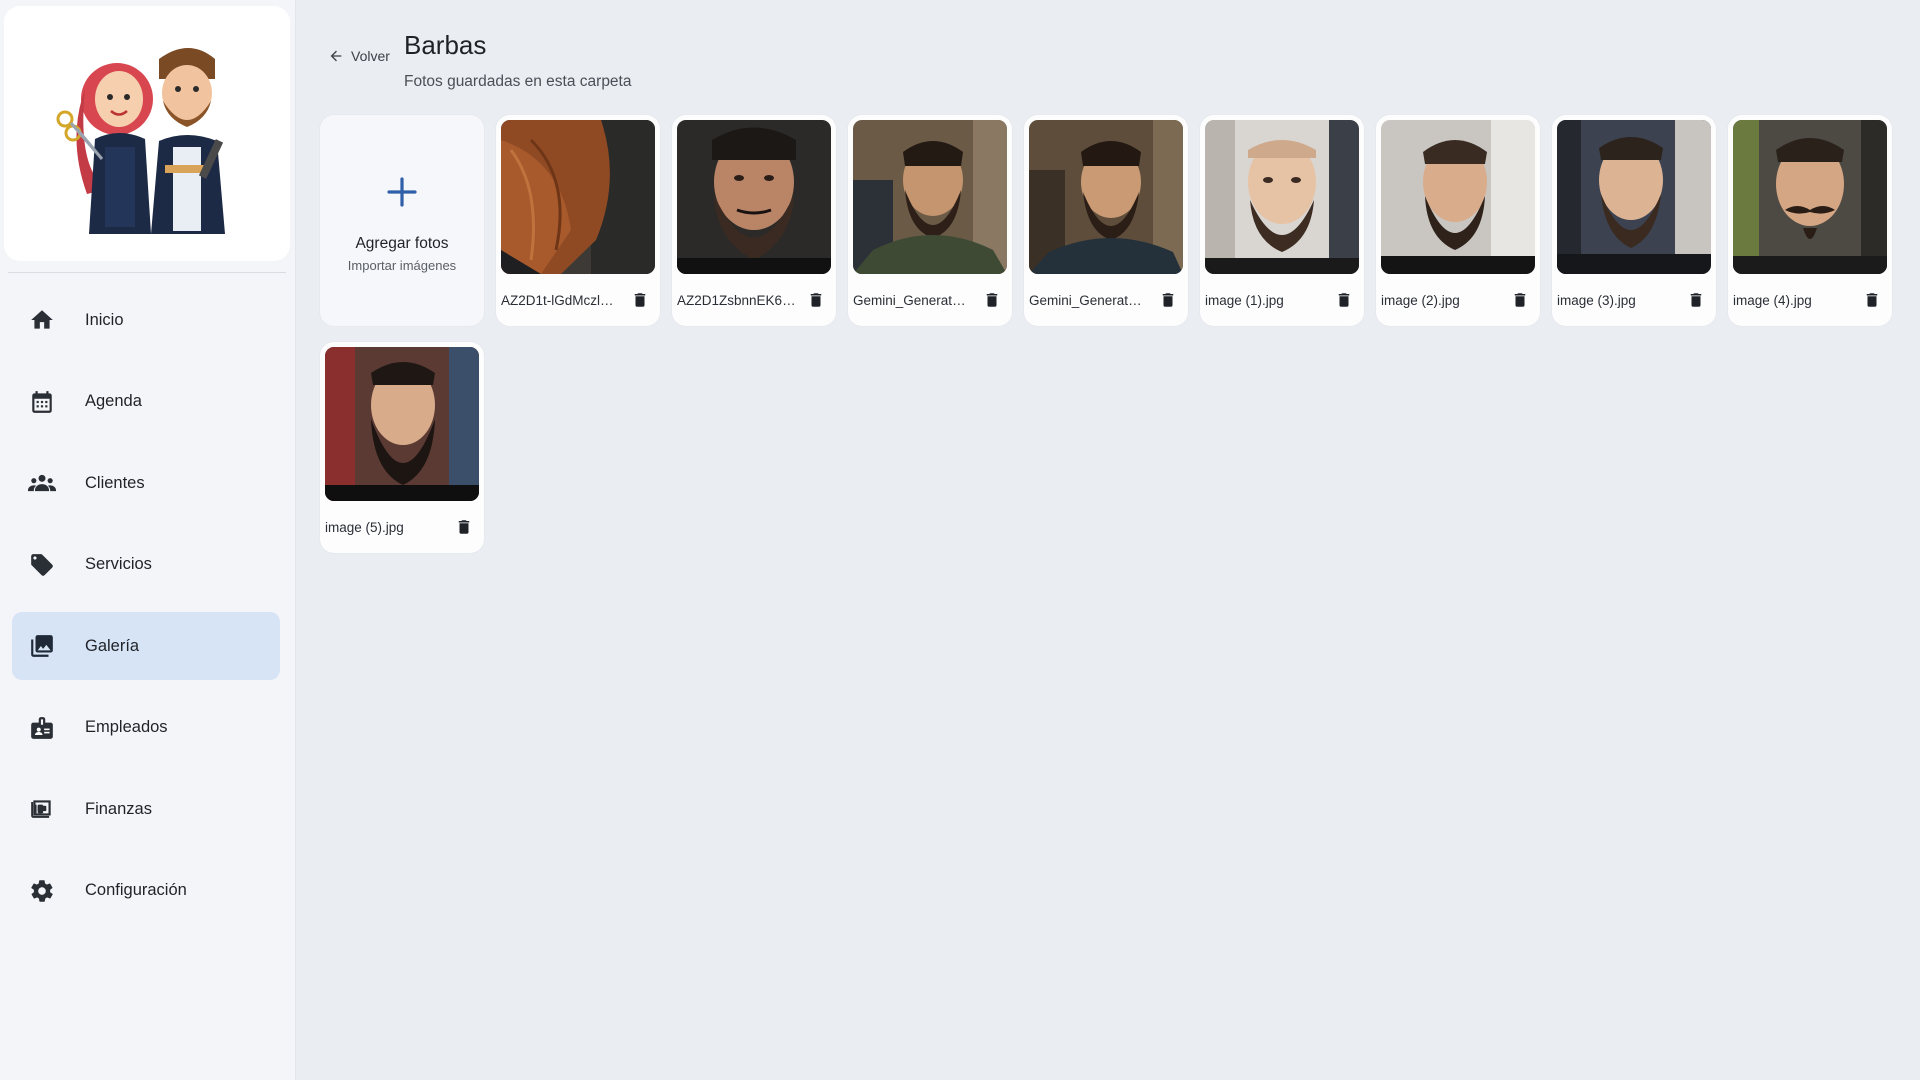  What do you see at coordinates (518, 81) in the screenshot?
I see `page-subtitle: Fotos guardadas en esta carpeta` at bounding box center [518, 81].